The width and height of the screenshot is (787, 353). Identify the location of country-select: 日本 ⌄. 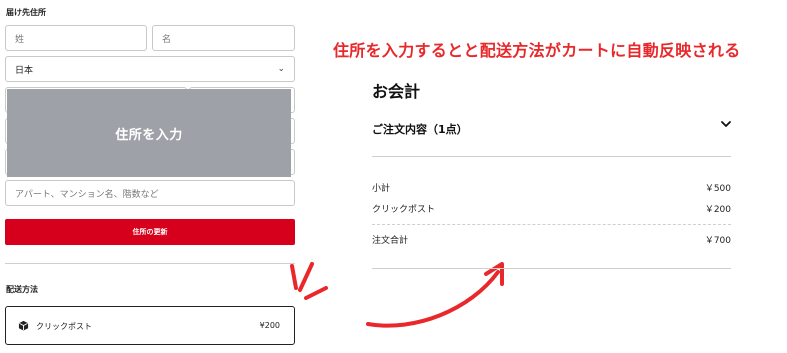
(150, 69).